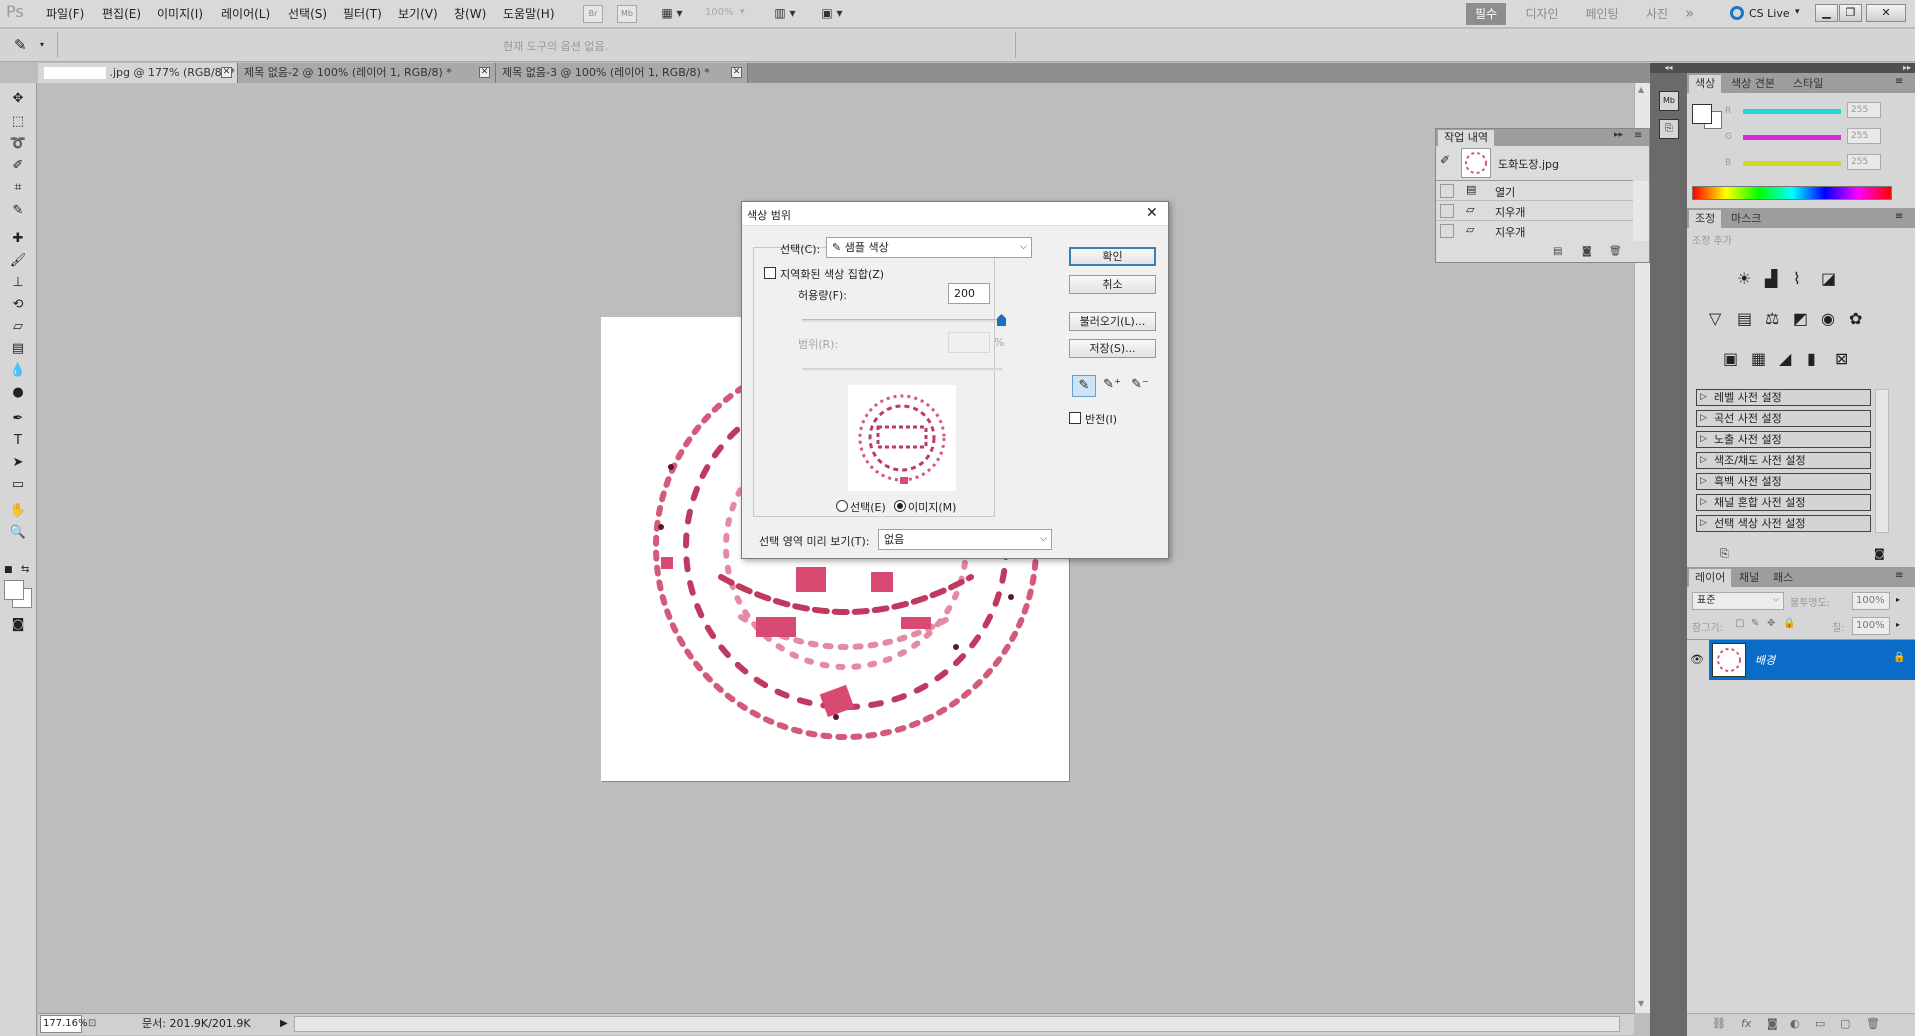 The height and width of the screenshot is (1036, 1915). What do you see at coordinates (18, 485) in the screenshot?
I see `shape-tool-icon: ▭` at bounding box center [18, 485].